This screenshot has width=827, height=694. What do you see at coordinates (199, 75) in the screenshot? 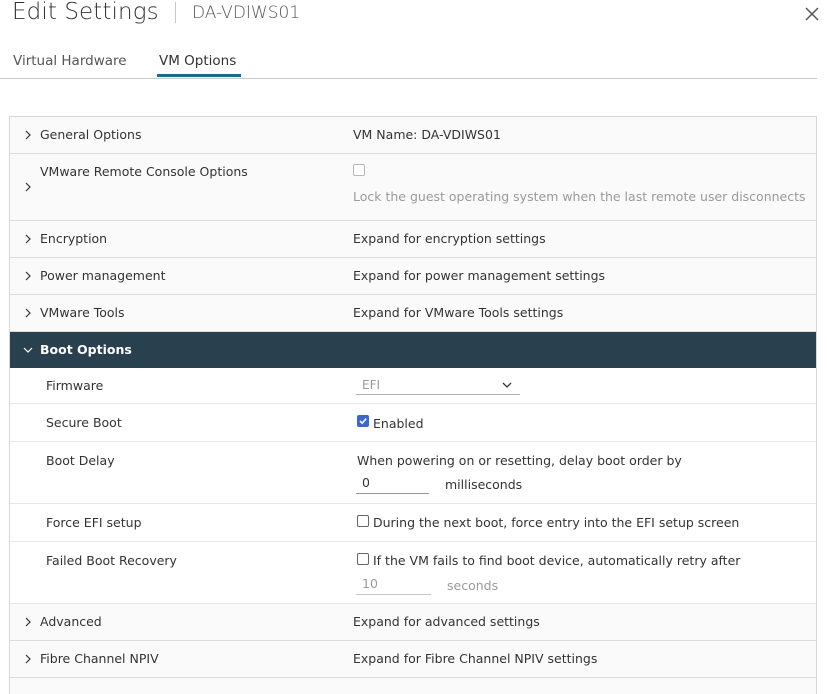
I see `active-tab-indicator` at bounding box center [199, 75].